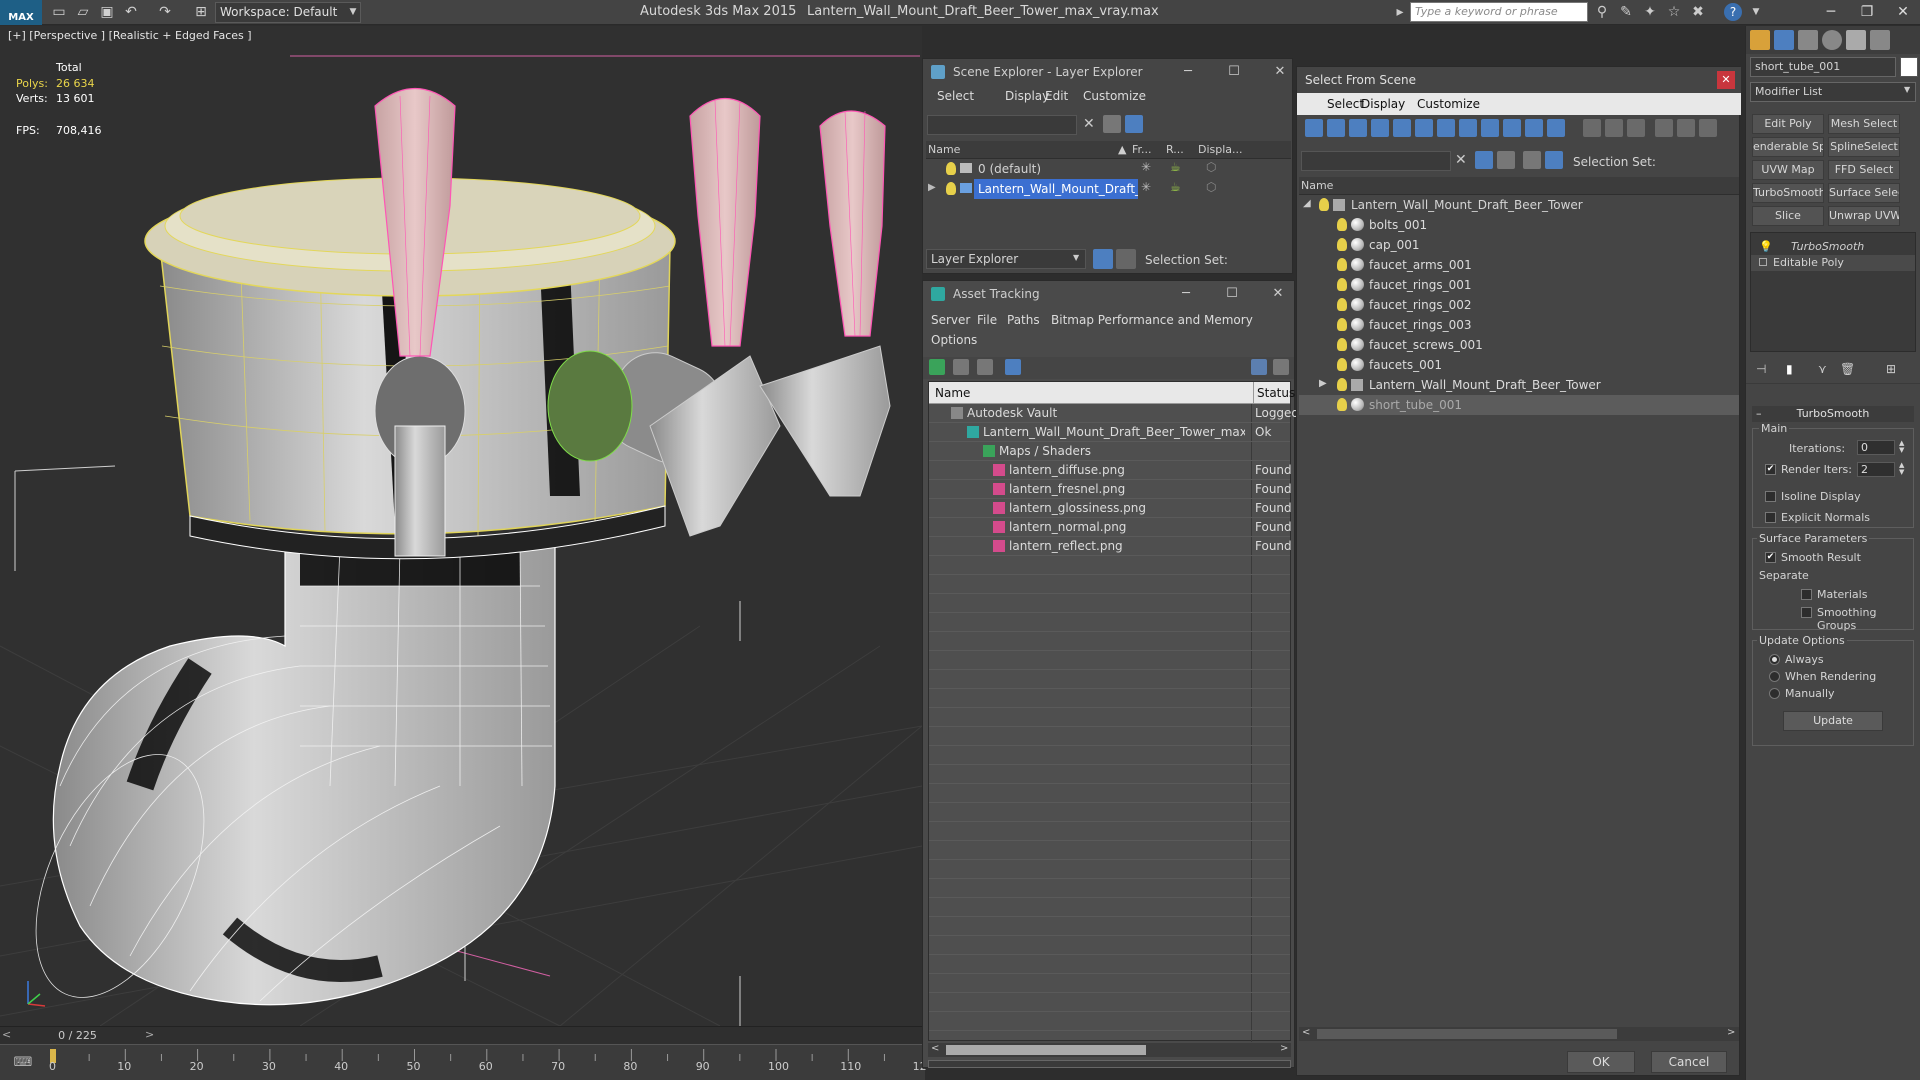  What do you see at coordinates (1770, 469) in the screenshot?
I see `render-iters-checkbox: ✔` at bounding box center [1770, 469].